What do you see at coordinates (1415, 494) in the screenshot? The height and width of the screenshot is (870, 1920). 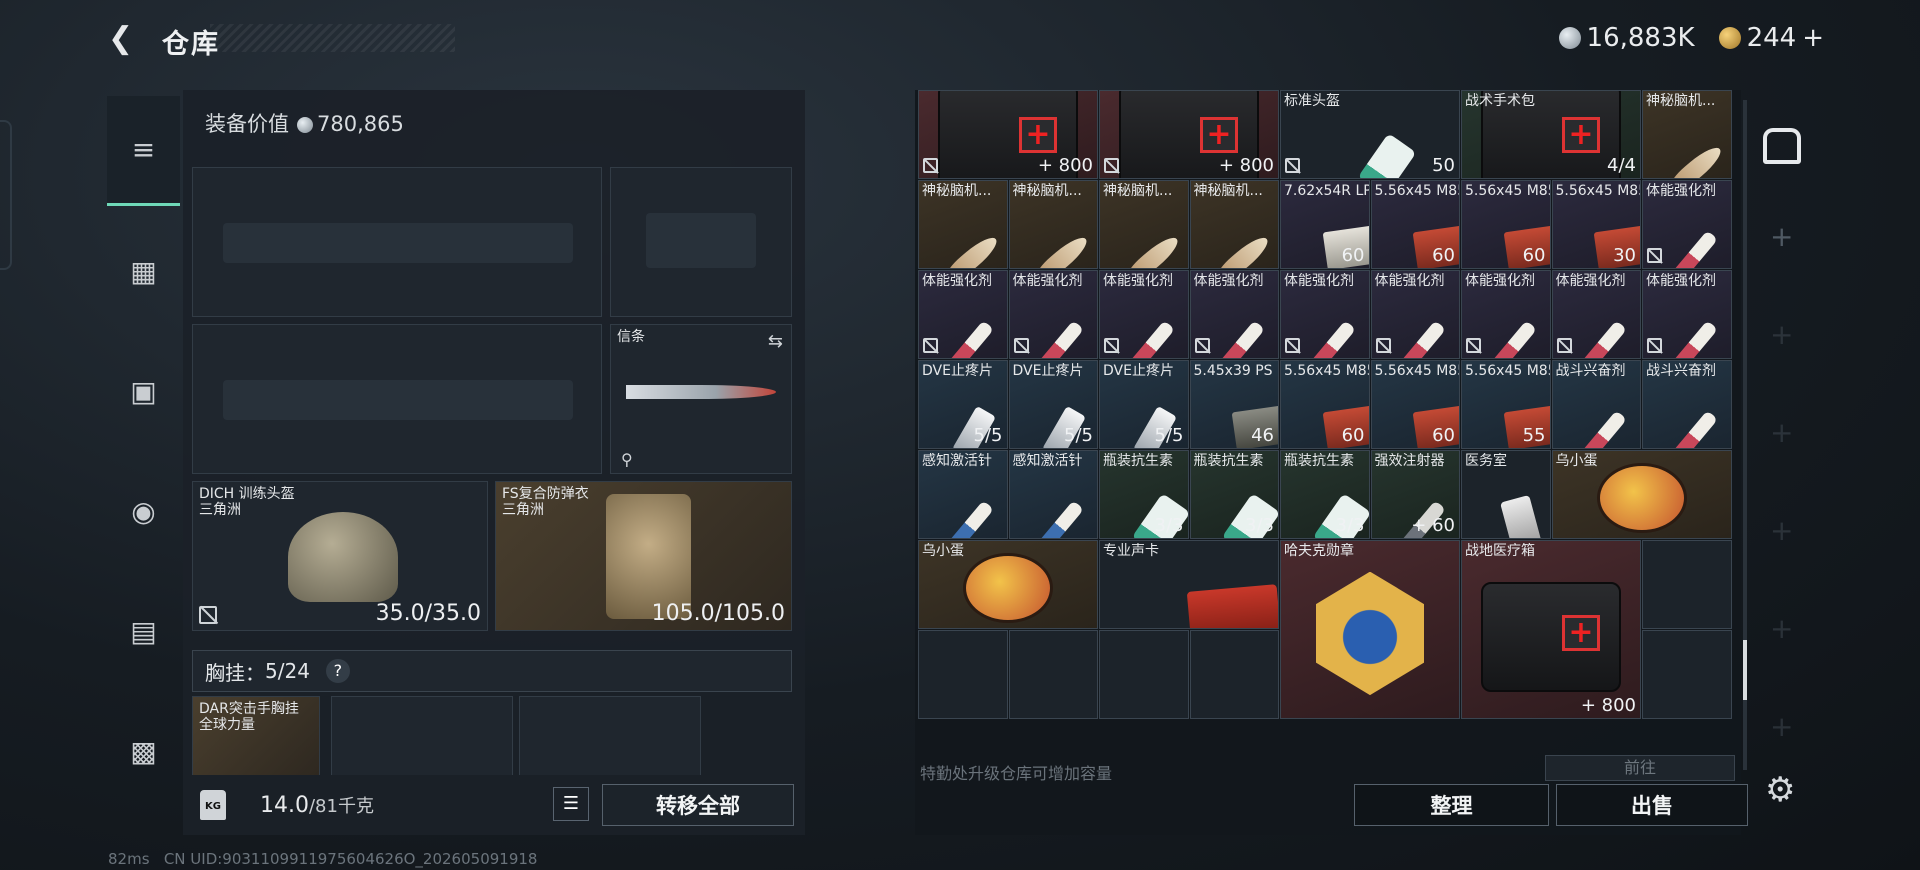 I see `stash-item: 强效注射器 + 60` at bounding box center [1415, 494].